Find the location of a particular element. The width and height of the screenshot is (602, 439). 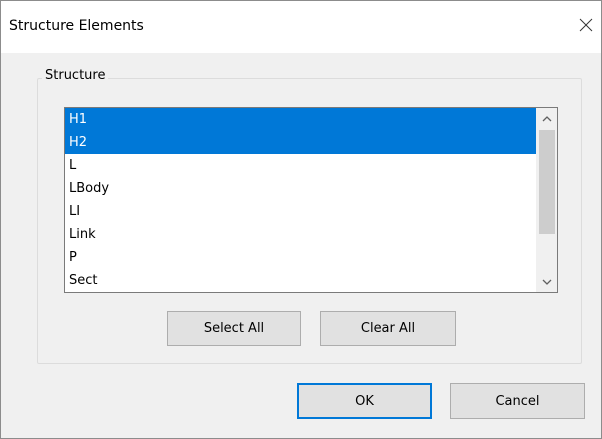

close-button is located at coordinates (586, 25).